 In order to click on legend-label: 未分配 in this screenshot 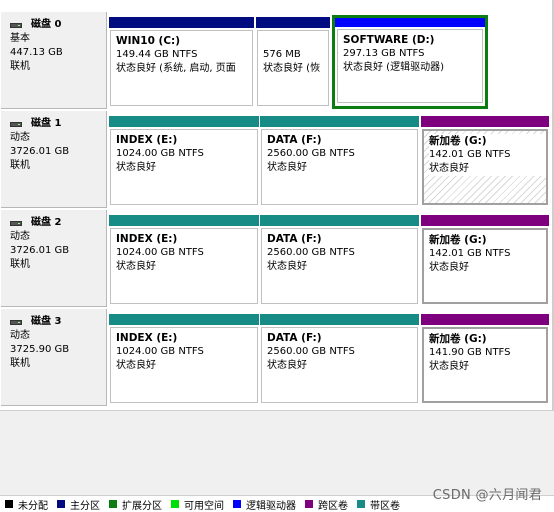, I will do `click(33, 506)`.